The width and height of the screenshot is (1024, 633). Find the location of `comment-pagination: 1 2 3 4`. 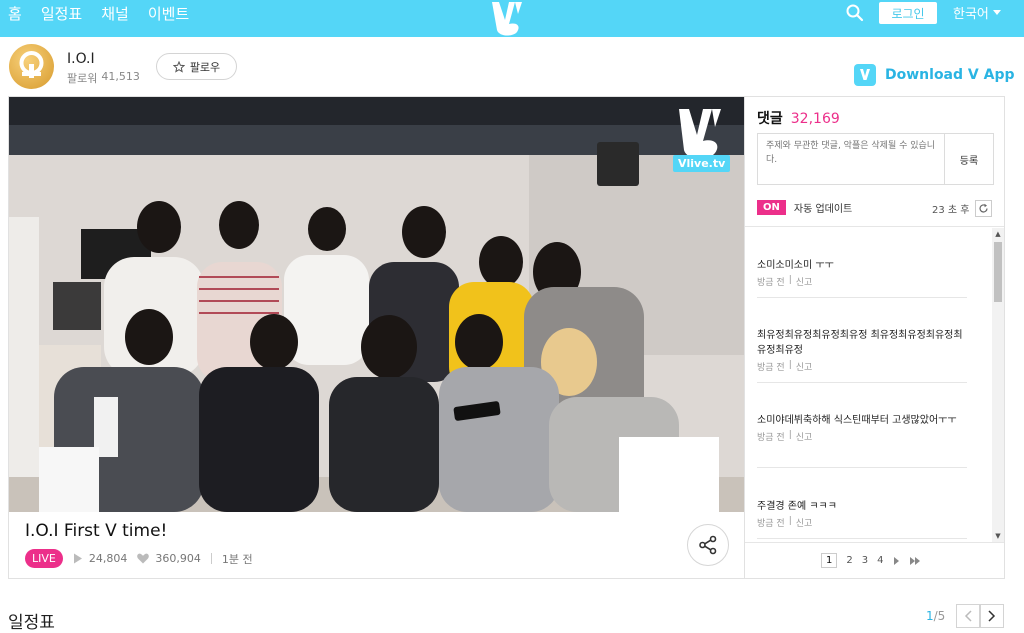

comment-pagination: 1 2 3 4 is located at coordinates (871, 560).